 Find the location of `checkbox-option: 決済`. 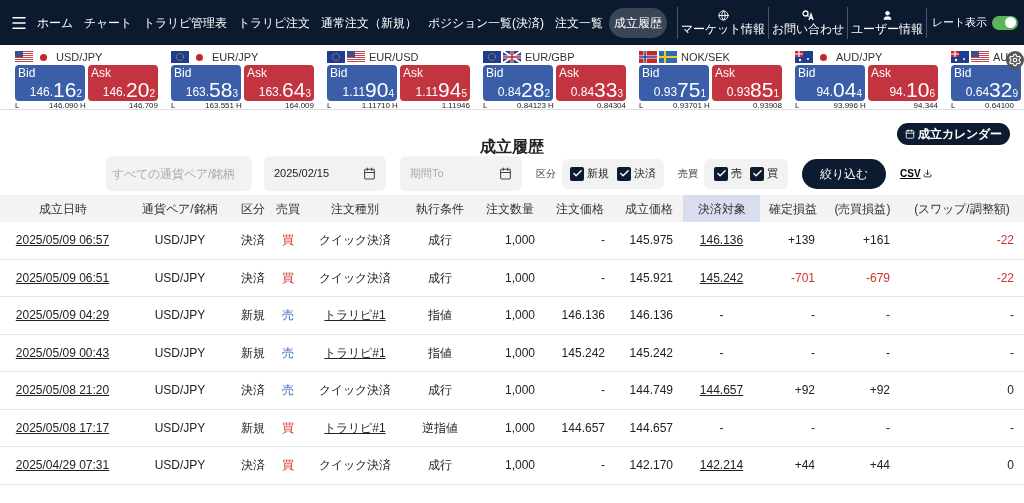

checkbox-option: 決済 is located at coordinates (636, 173).